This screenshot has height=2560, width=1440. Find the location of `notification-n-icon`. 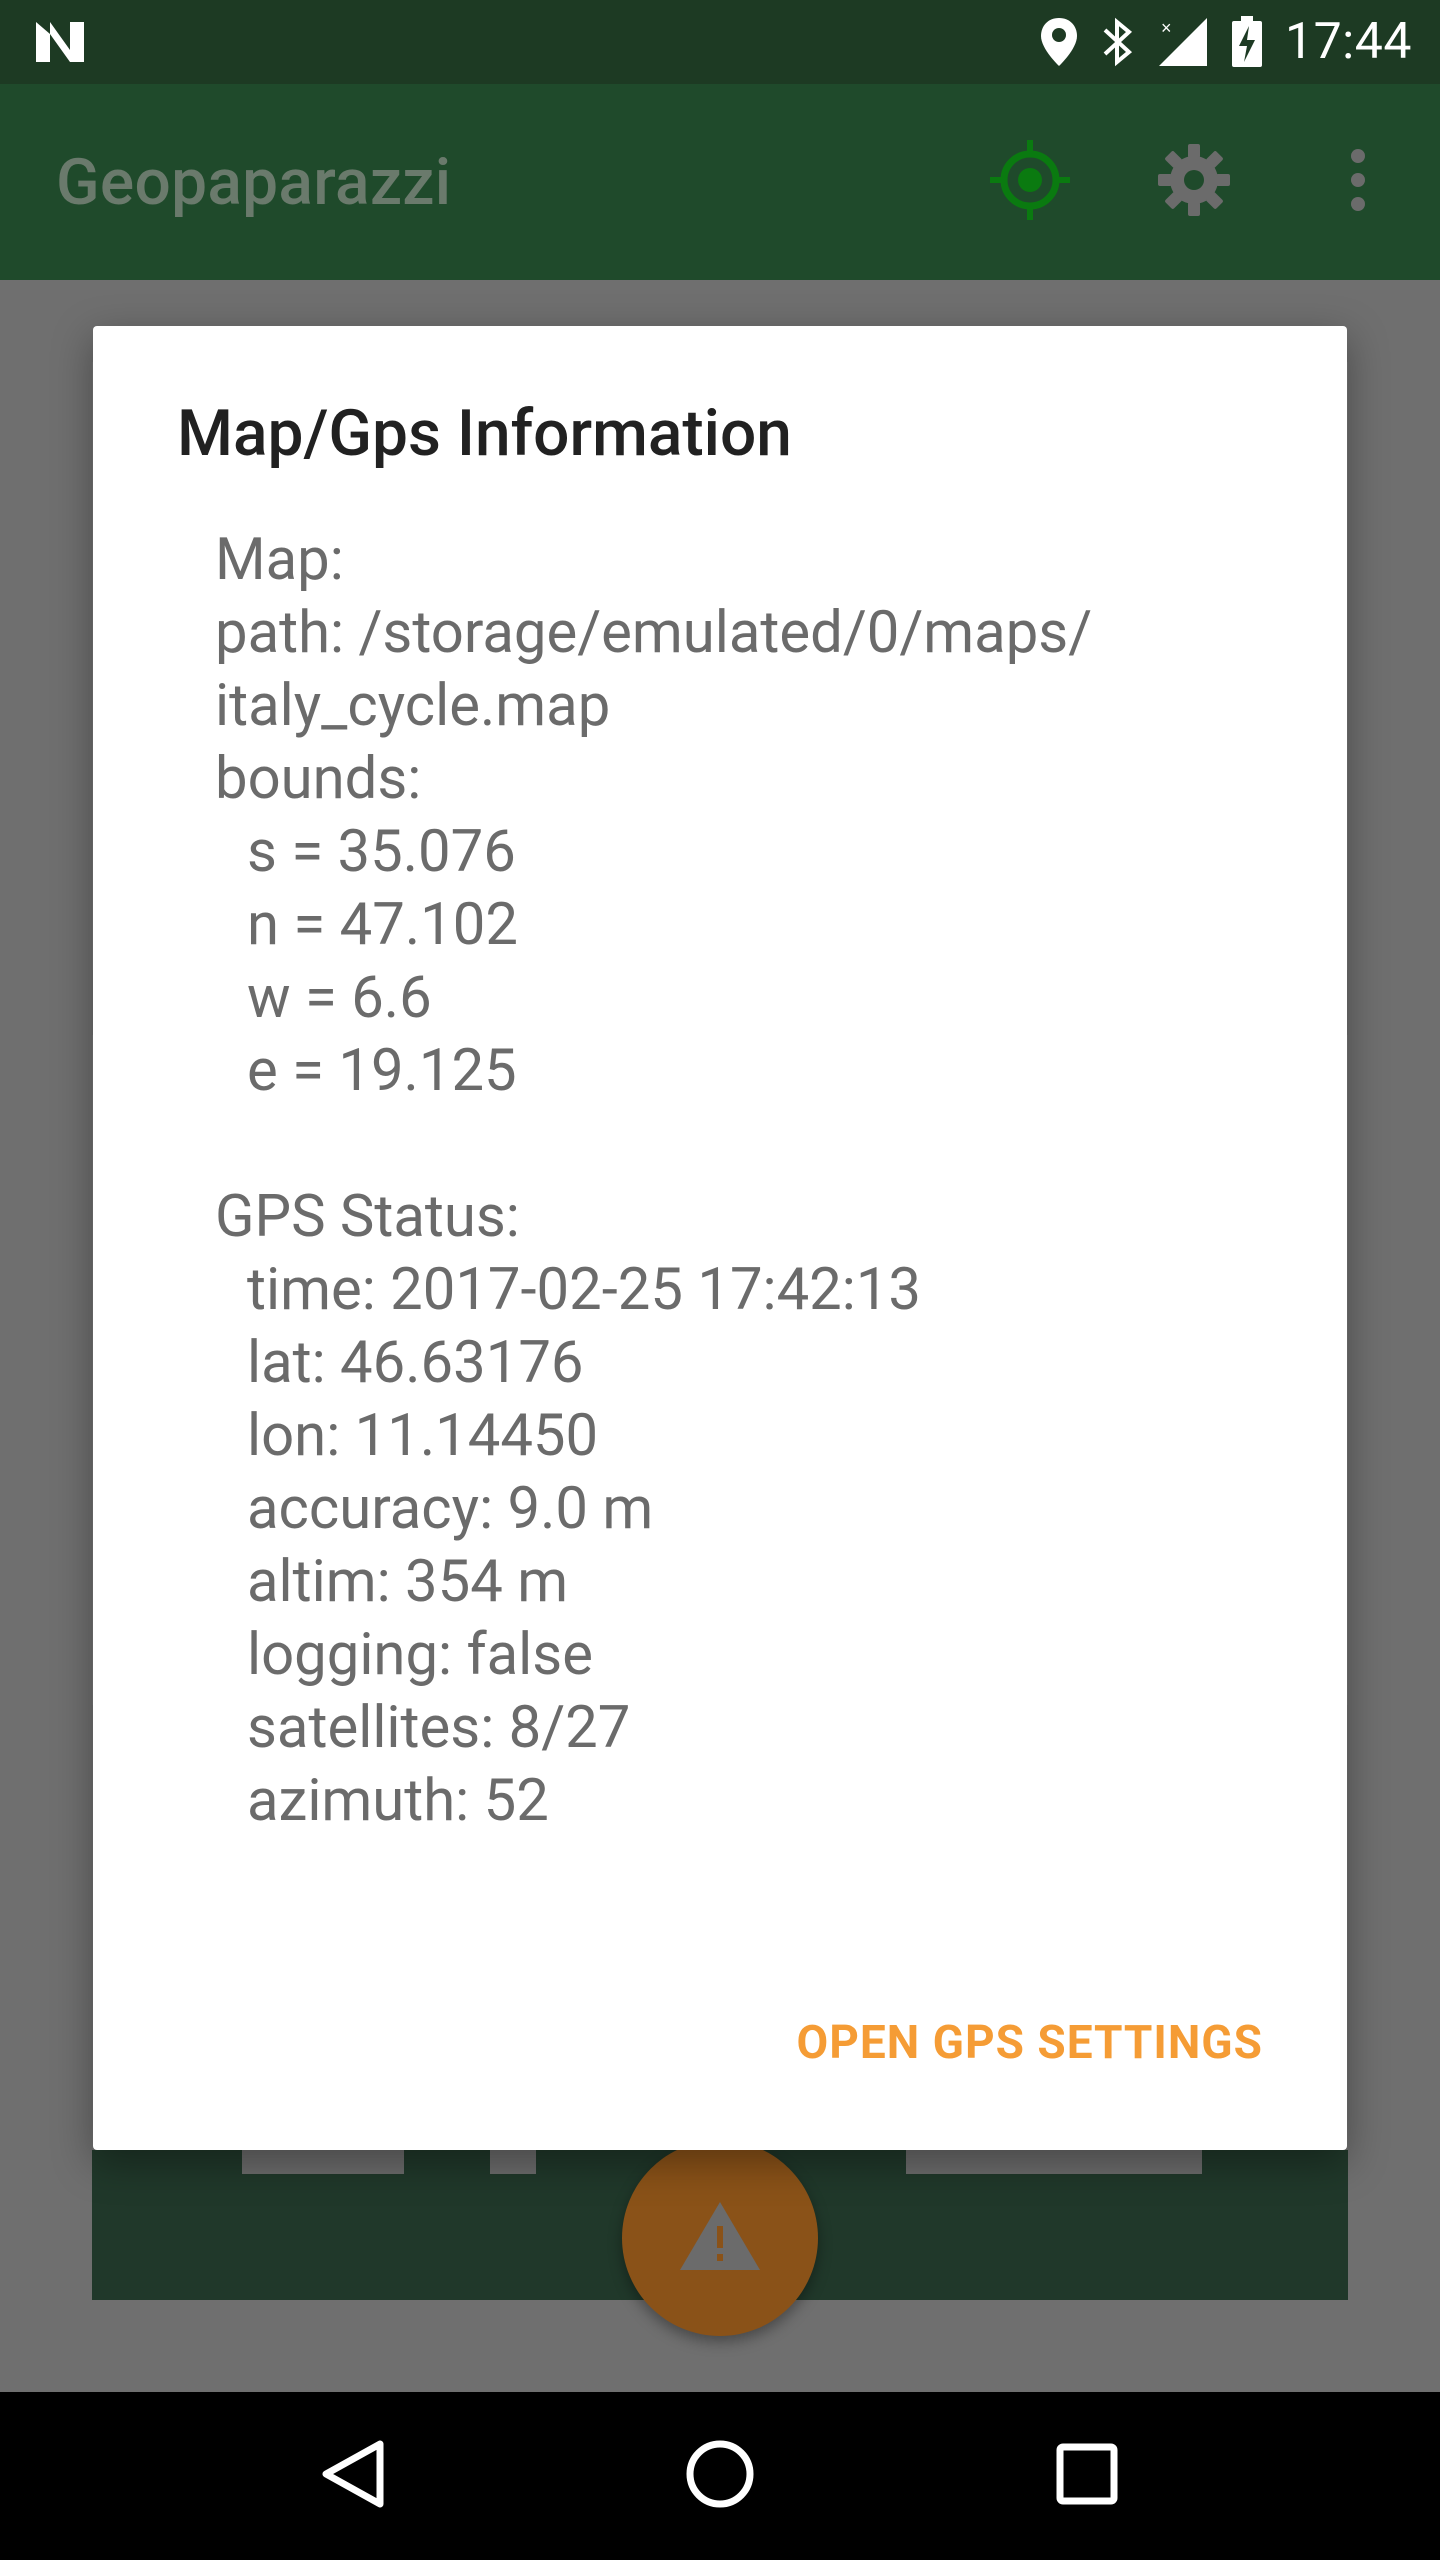

notification-n-icon is located at coordinates (60, 42).